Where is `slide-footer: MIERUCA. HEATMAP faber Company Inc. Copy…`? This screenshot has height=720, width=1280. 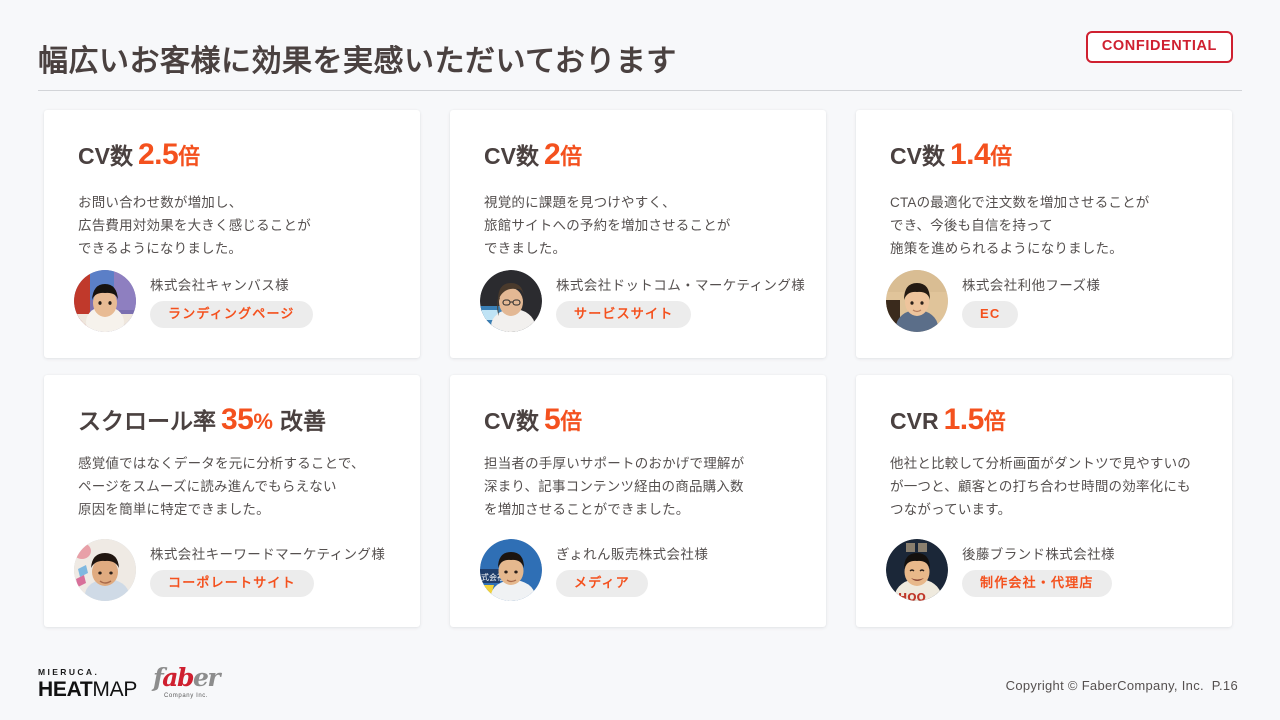 slide-footer: MIERUCA. HEATMAP faber Company Inc. Copy… is located at coordinates (640, 686).